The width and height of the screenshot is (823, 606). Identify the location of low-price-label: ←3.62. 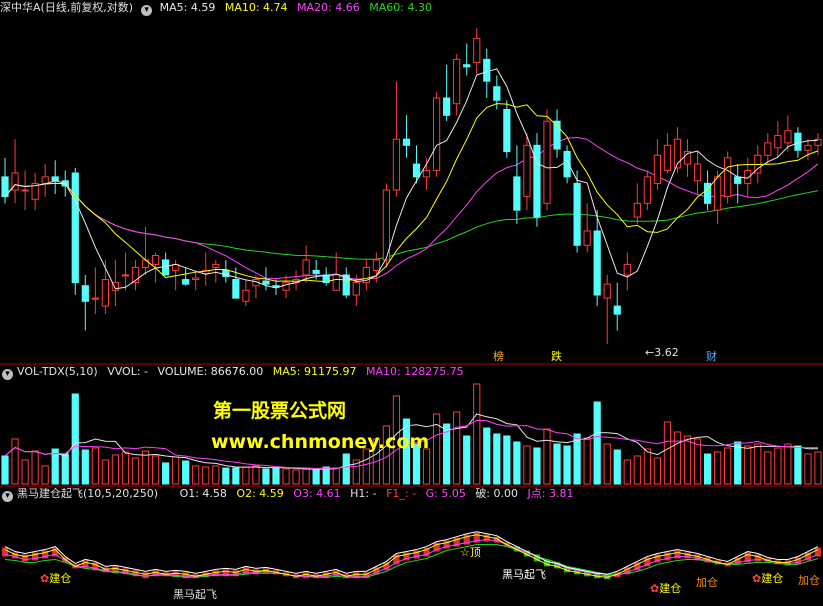
(662, 352).